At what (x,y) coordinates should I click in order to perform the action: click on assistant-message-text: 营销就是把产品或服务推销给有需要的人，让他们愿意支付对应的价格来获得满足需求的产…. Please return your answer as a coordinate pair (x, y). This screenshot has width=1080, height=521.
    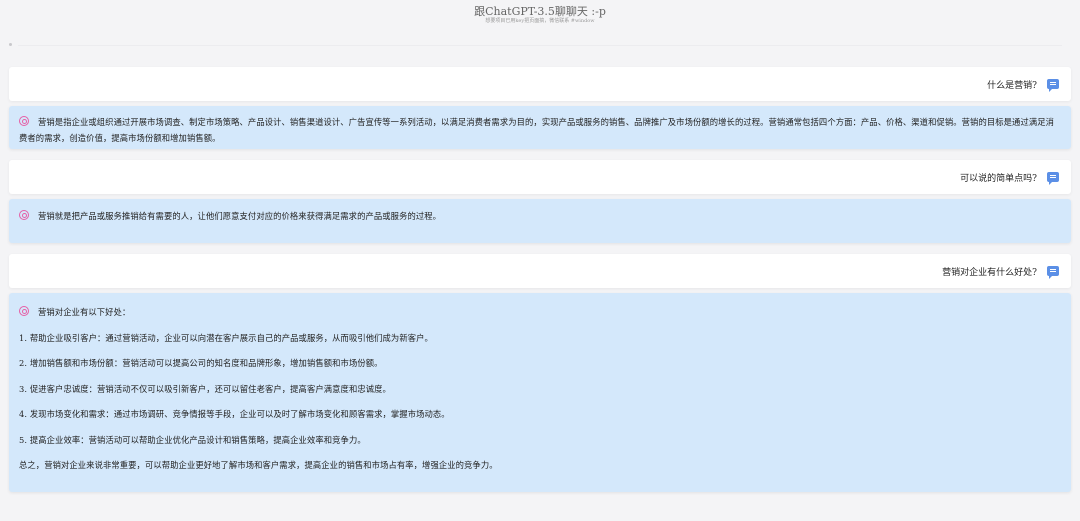
    Looking at the image, I should click on (240, 216).